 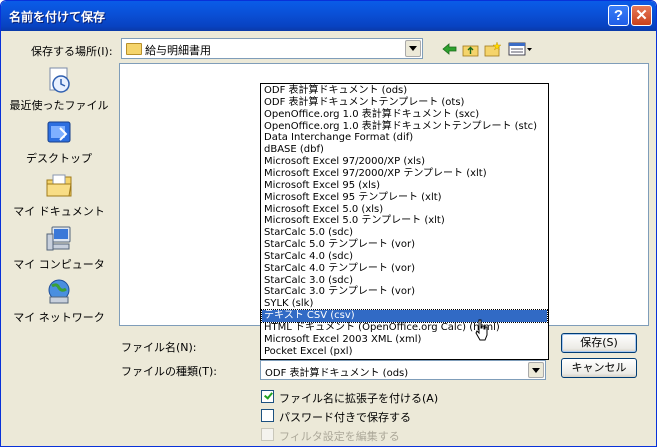 What do you see at coordinates (599, 343) in the screenshot?
I see `save-button: 保存(S)` at bounding box center [599, 343].